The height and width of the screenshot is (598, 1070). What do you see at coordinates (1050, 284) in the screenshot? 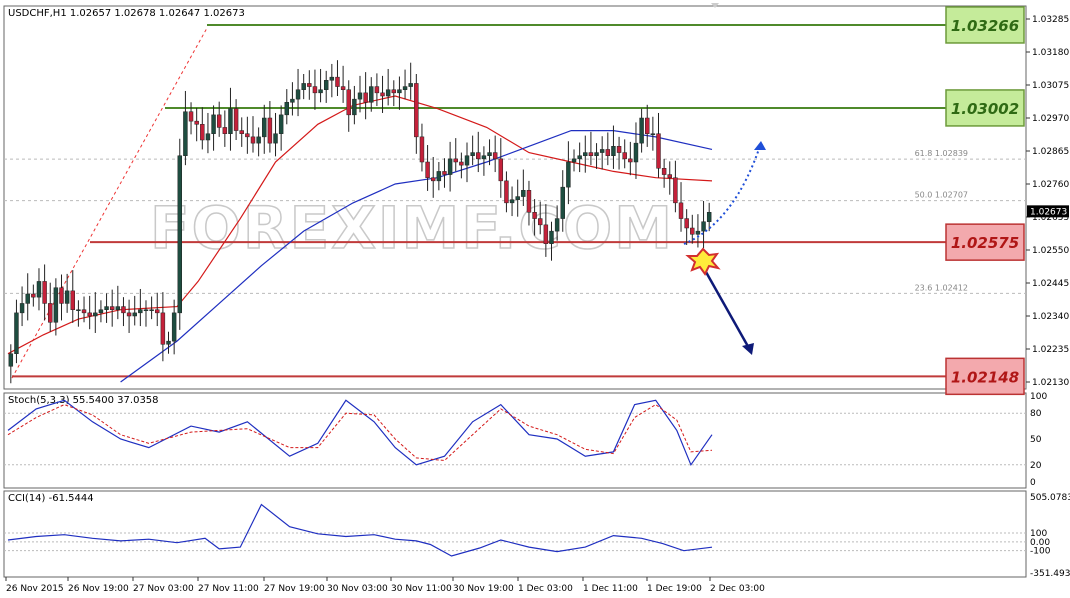
I see `price-tick-label: 1.02445` at bounding box center [1050, 284].